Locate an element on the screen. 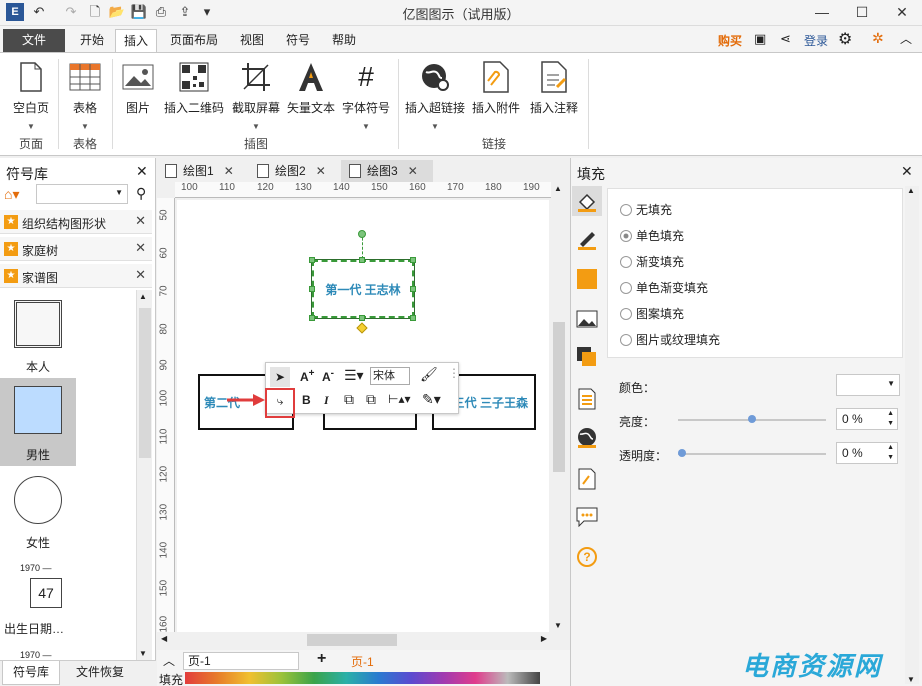 The width and height of the screenshot is (922, 686). help-icon: ? is located at coordinates (587, 557).